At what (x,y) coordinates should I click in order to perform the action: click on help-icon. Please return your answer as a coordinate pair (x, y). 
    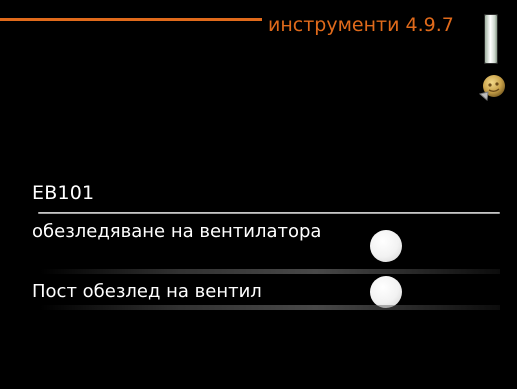
    Looking at the image, I should click on (492, 88).